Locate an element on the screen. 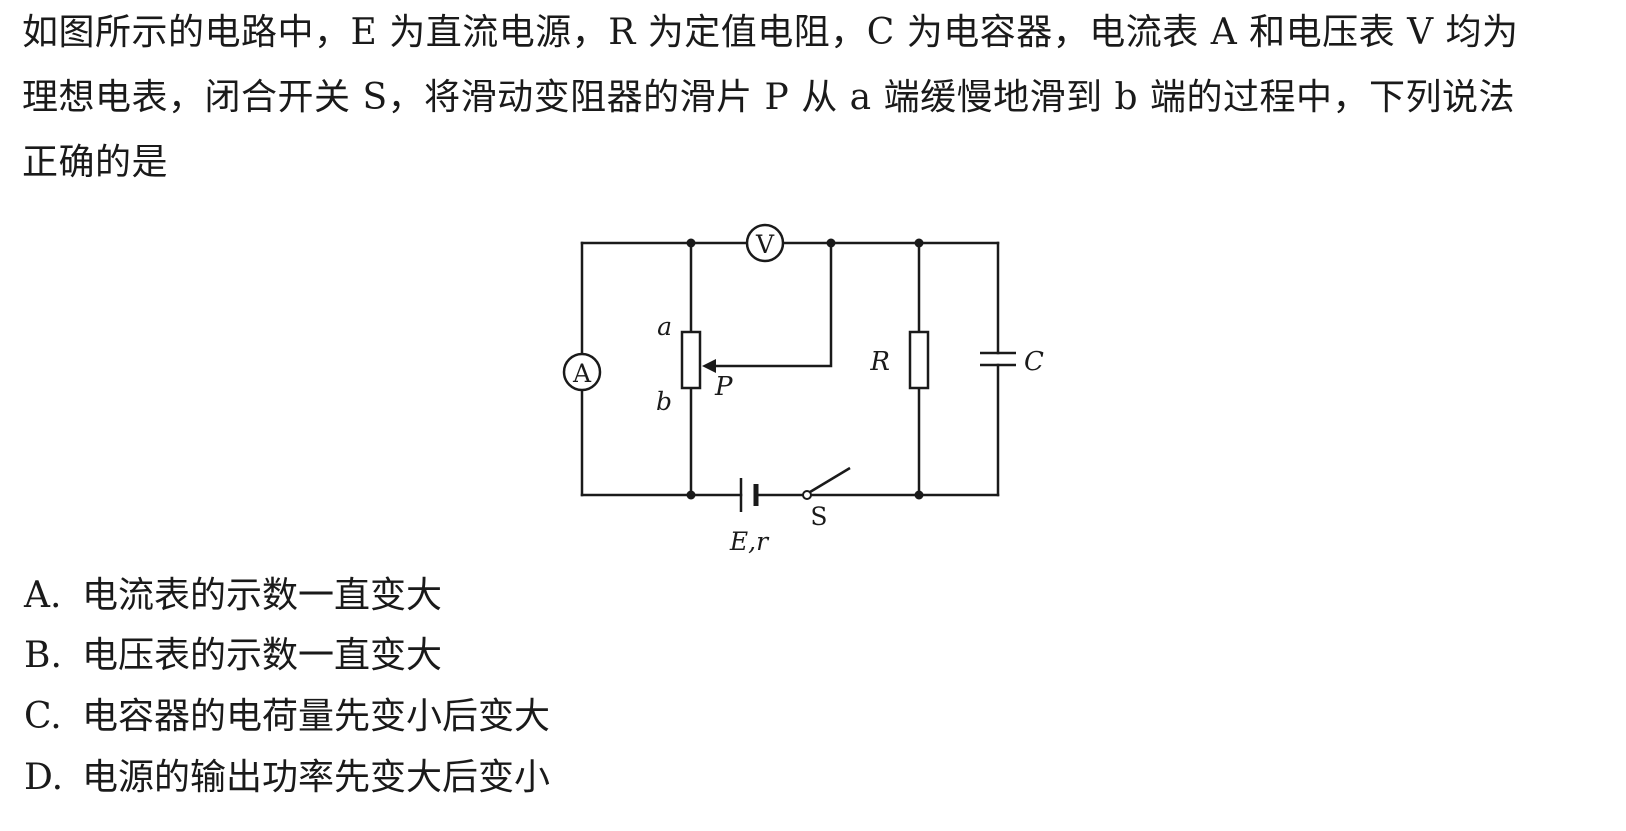 The width and height of the screenshot is (1626, 831). option-b: B. 电压表的示数一直变大 is located at coordinates (233, 656).